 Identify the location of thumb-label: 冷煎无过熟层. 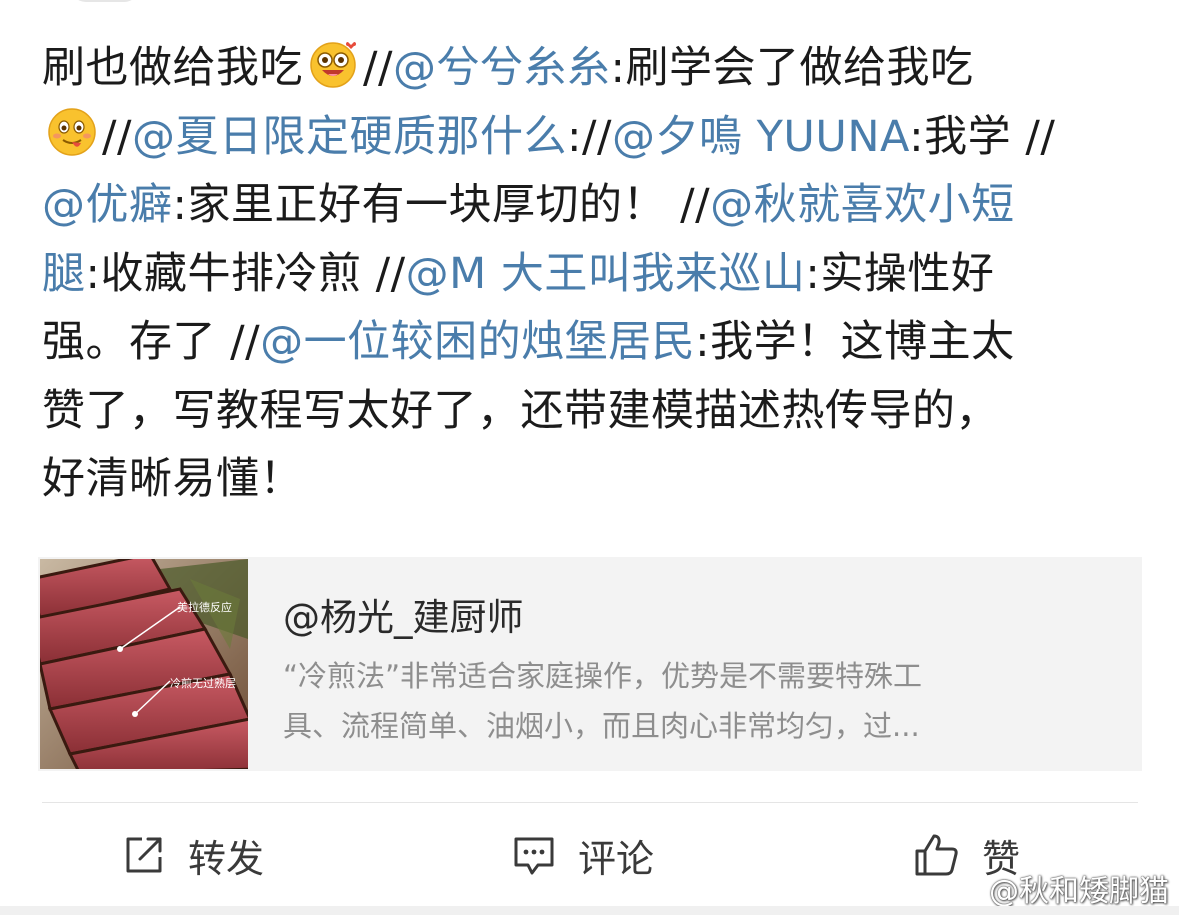
(203, 683).